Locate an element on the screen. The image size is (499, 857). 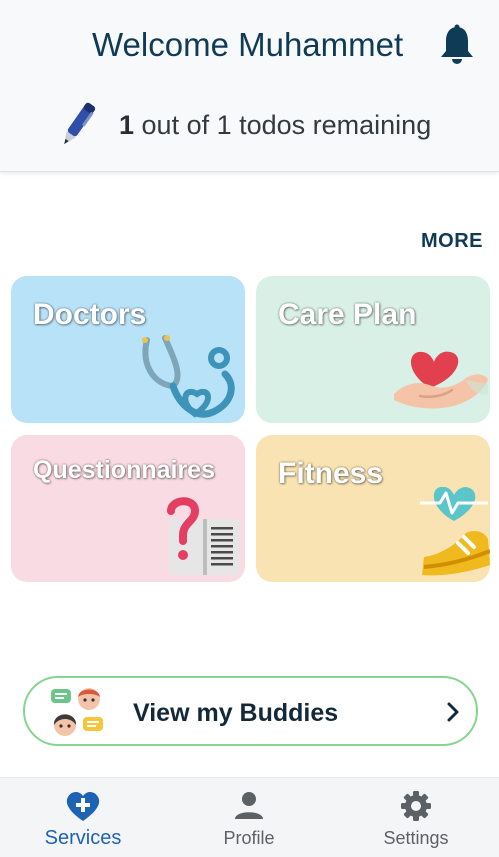
stethoscope-icon is located at coordinates (188, 376).